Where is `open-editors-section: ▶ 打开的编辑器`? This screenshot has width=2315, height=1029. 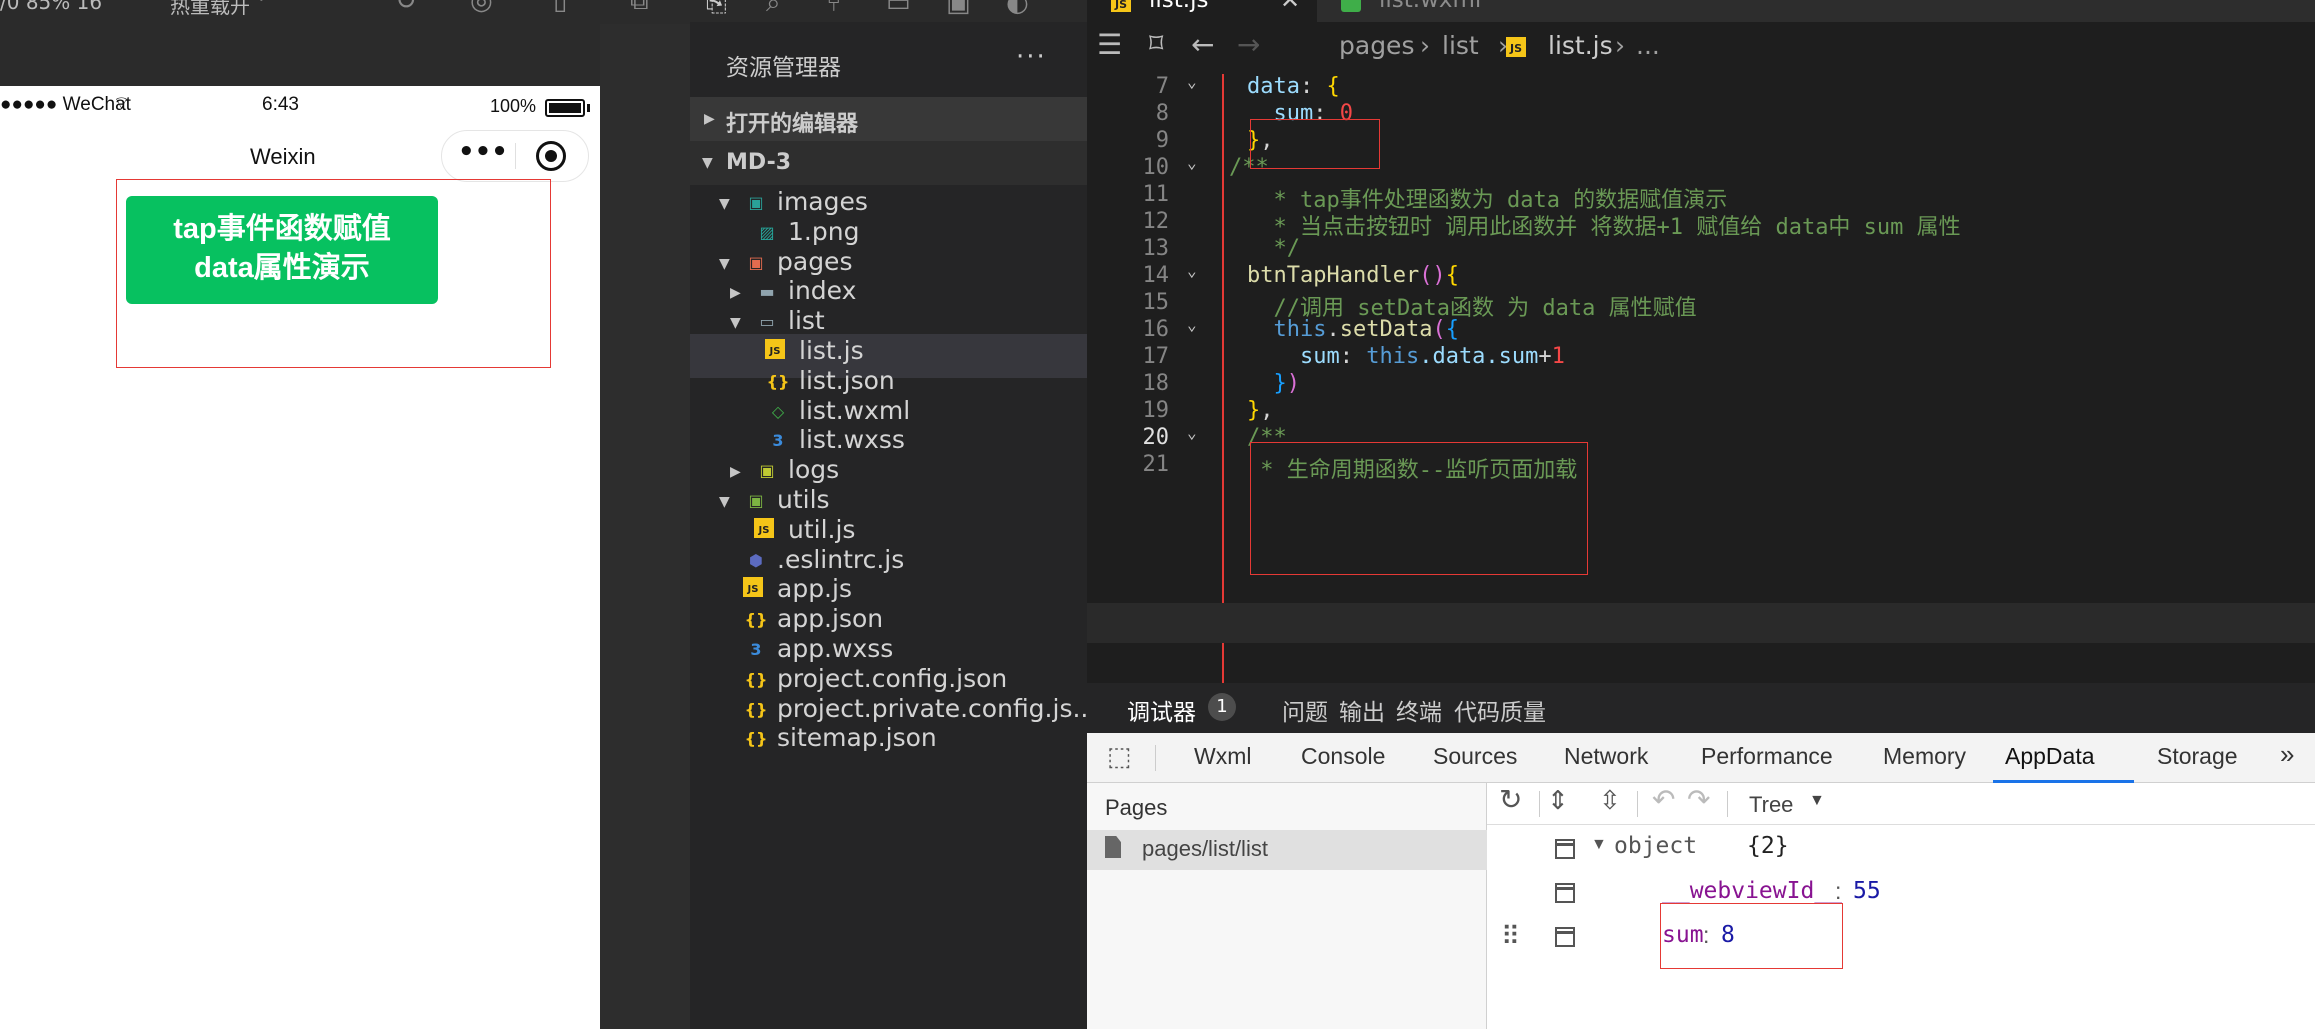
open-editors-section: ▶ 打开的编辑器 is located at coordinates (888, 119).